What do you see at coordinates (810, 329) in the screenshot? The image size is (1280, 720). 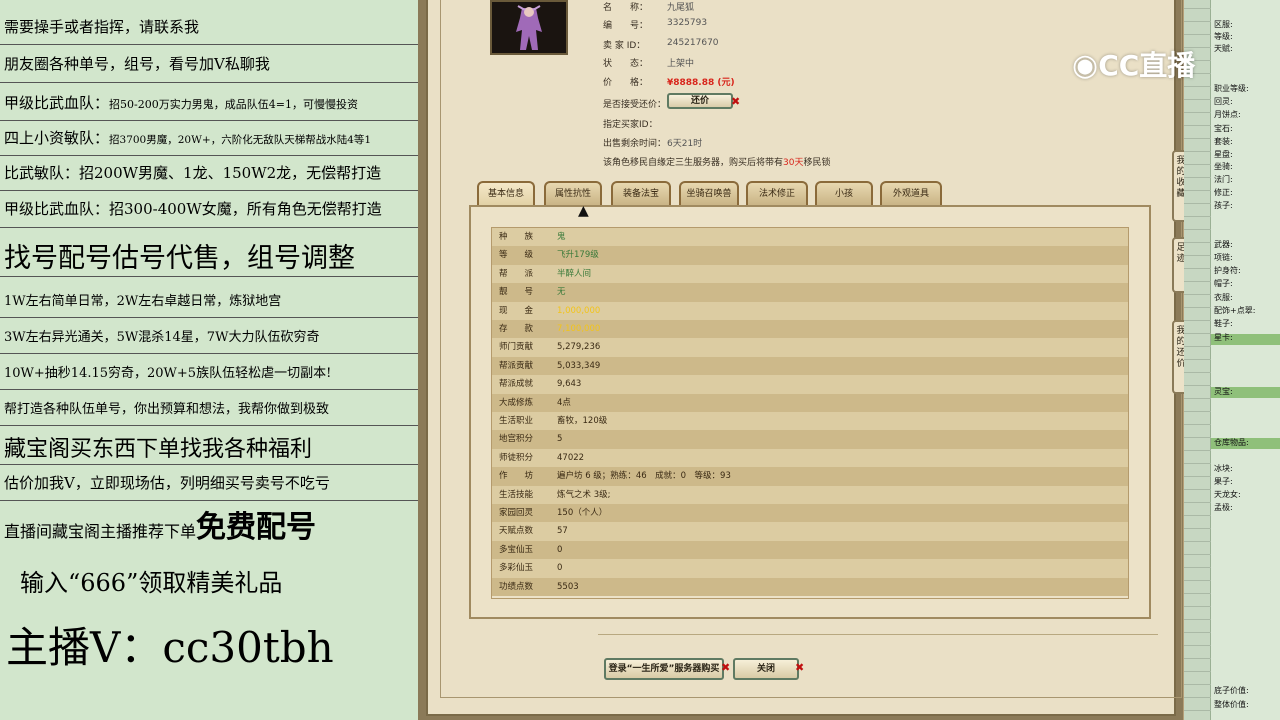 I see `table-row: 存 款 7,100,000` at bounding box center [810, 329].